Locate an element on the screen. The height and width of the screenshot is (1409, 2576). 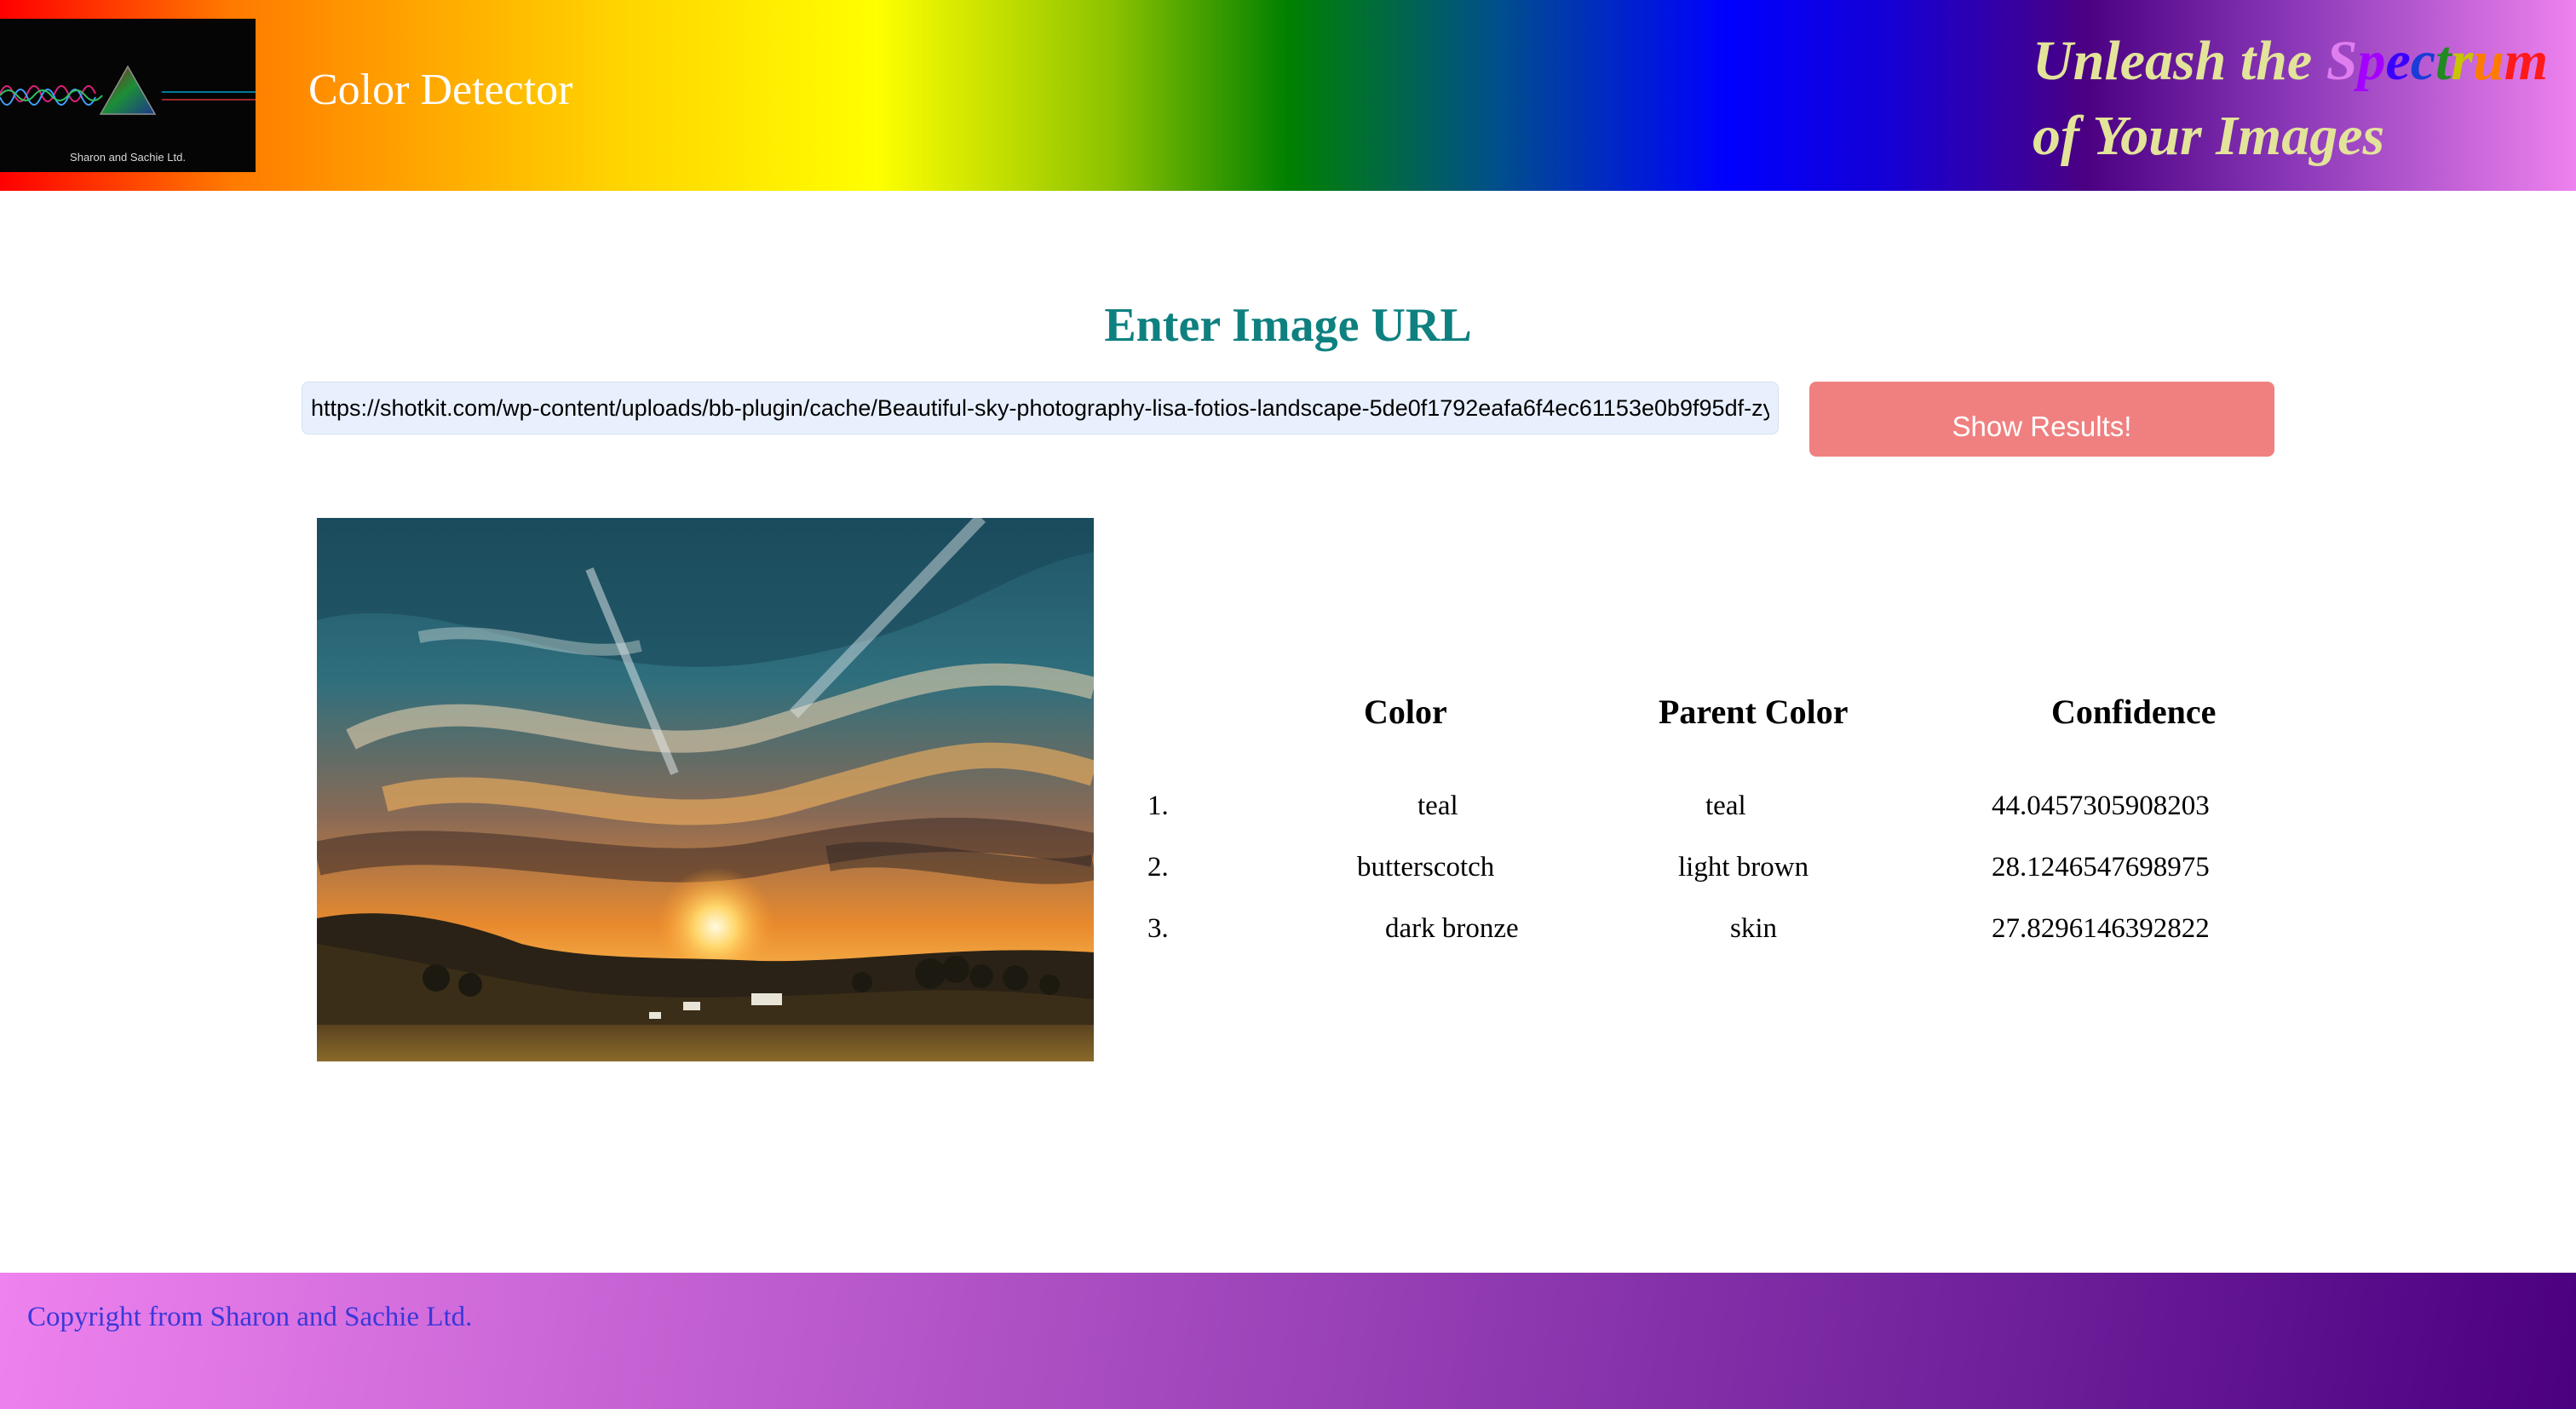
row-confidence: 27.8296146392822 is located at coordinates (2101, 928).